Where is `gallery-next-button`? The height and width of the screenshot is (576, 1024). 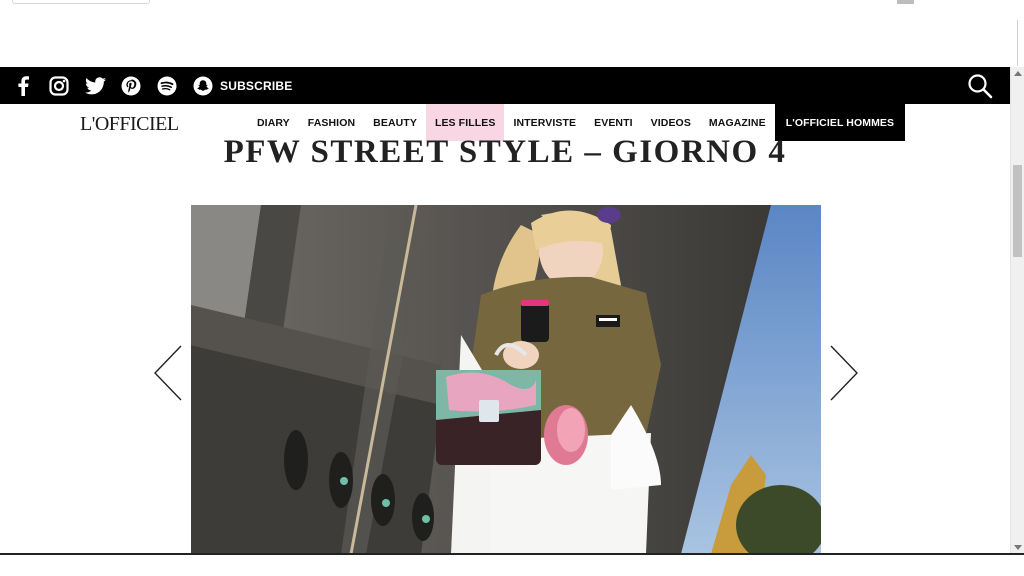 gallery-next-button is located at coordinates (844, 373).